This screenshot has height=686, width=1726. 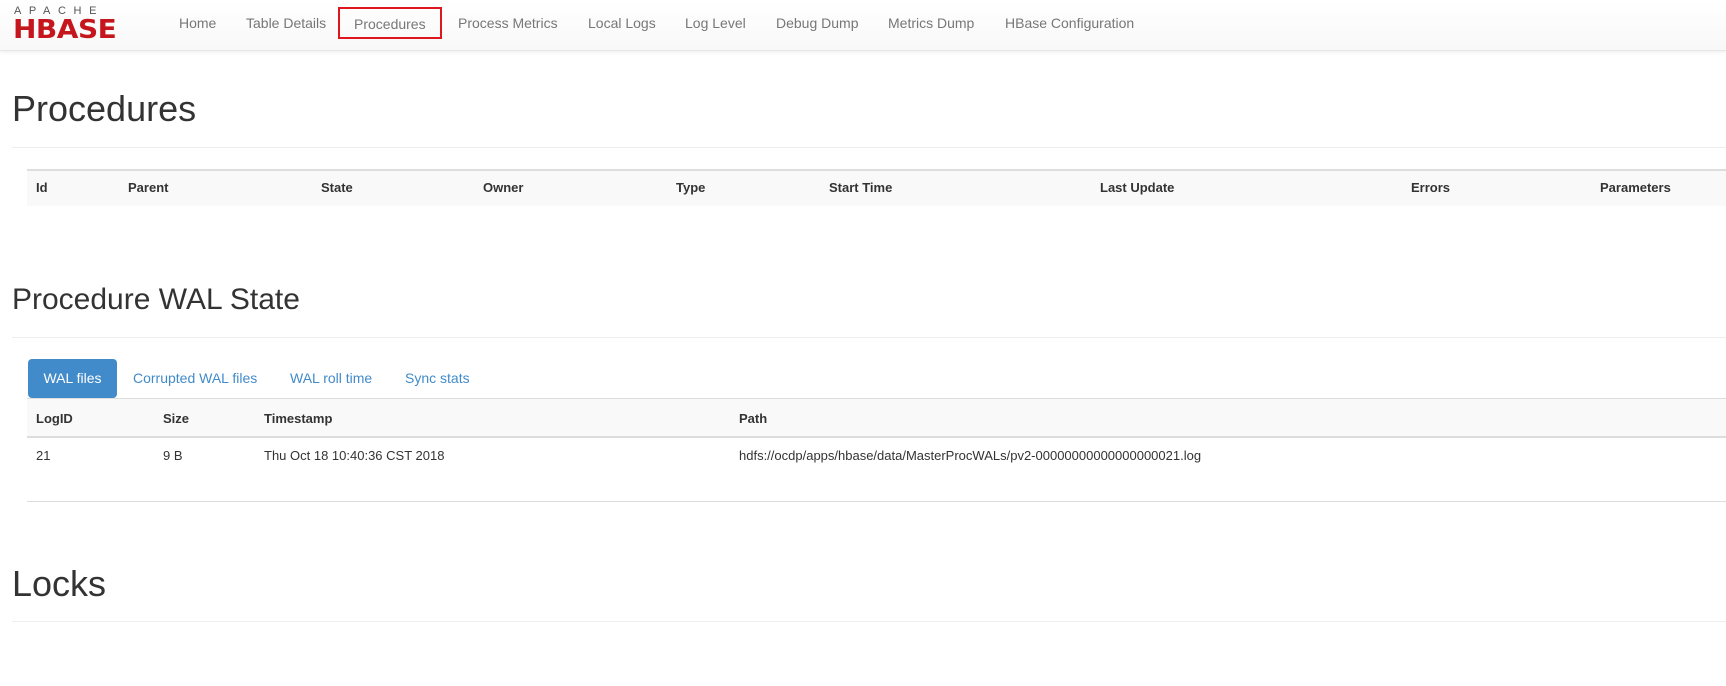 I want to click on procedures-title: Procedures, so click(x=104, y=108).